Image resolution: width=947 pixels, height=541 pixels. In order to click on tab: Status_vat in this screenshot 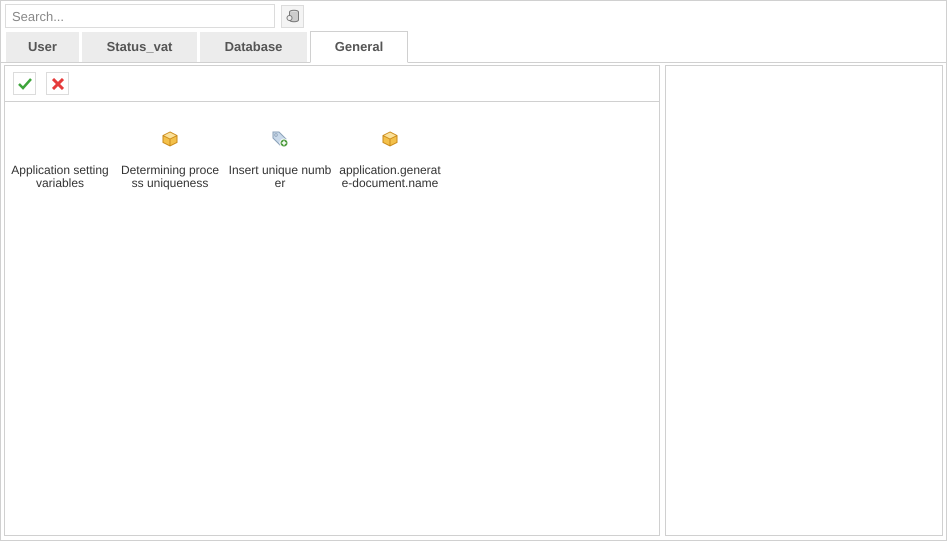, I will do `click(139, 47)`.